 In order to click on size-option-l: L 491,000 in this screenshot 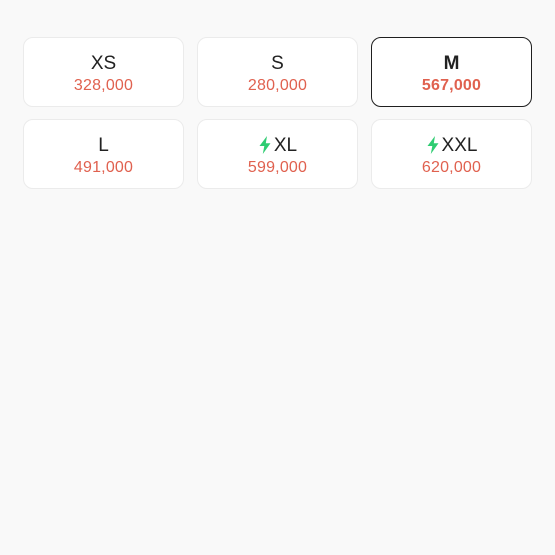, I will do `click(103, 154)`.